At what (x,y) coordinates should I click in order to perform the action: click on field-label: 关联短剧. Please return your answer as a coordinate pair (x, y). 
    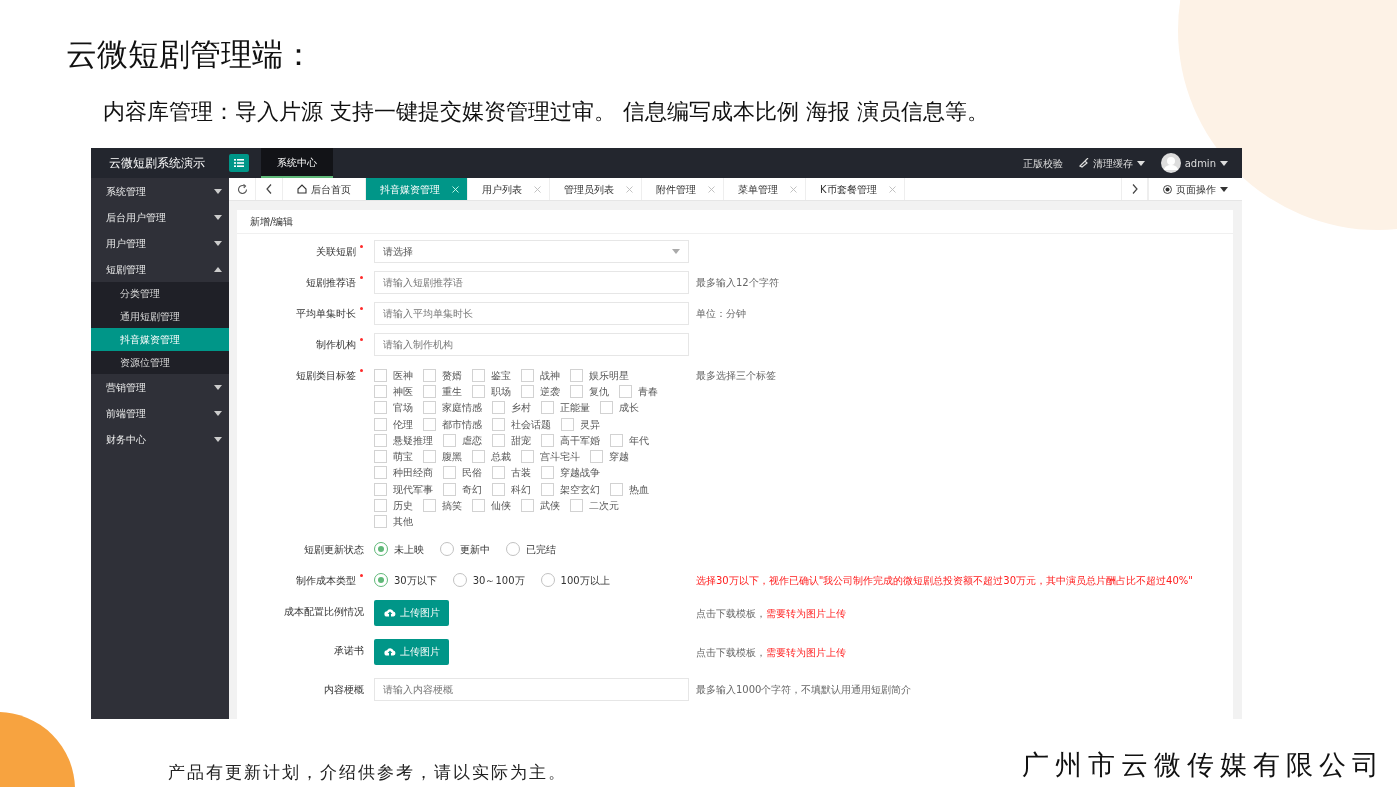
    Looking at the image, I should click on (305, 251).